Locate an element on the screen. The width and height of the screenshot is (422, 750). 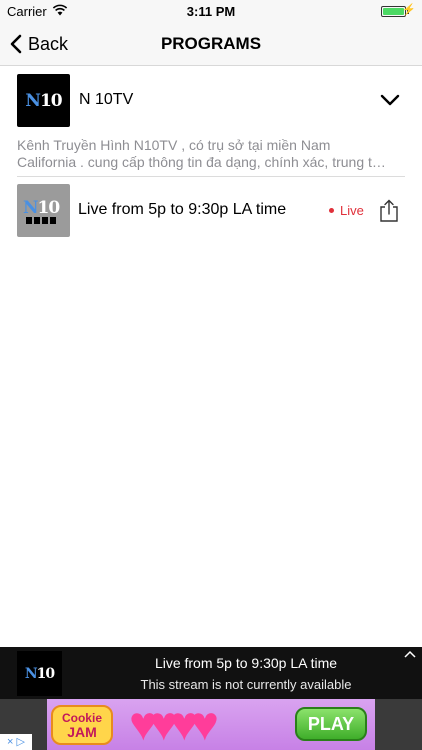
back-button: Back is located at coordinates (39, 44).